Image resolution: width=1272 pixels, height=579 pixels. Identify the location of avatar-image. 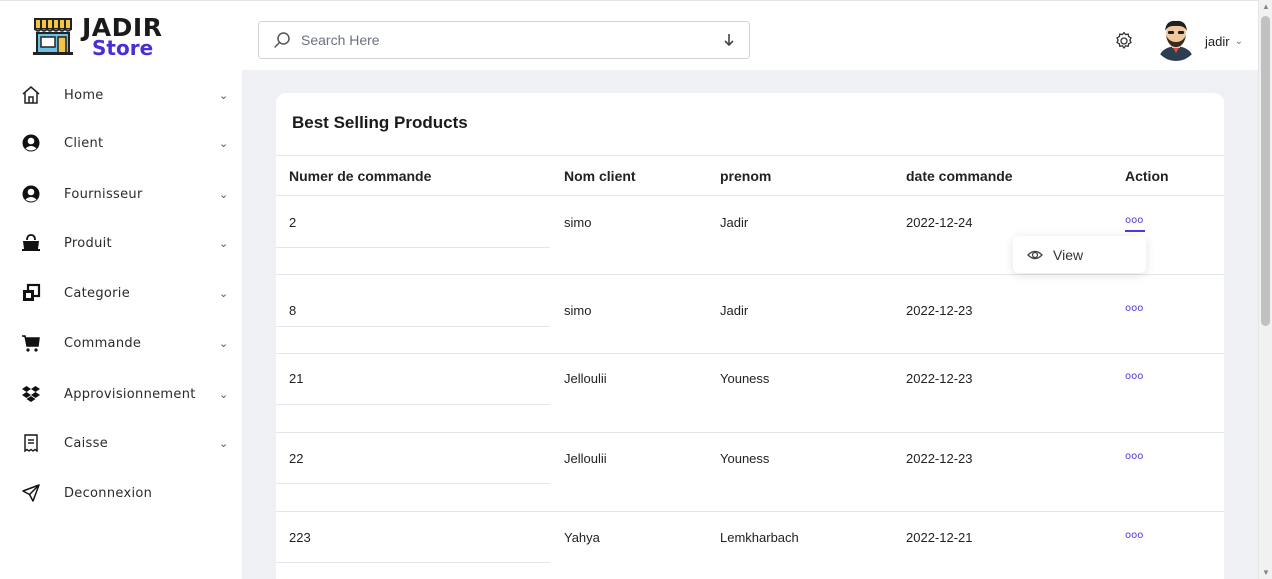
(1176, 40).